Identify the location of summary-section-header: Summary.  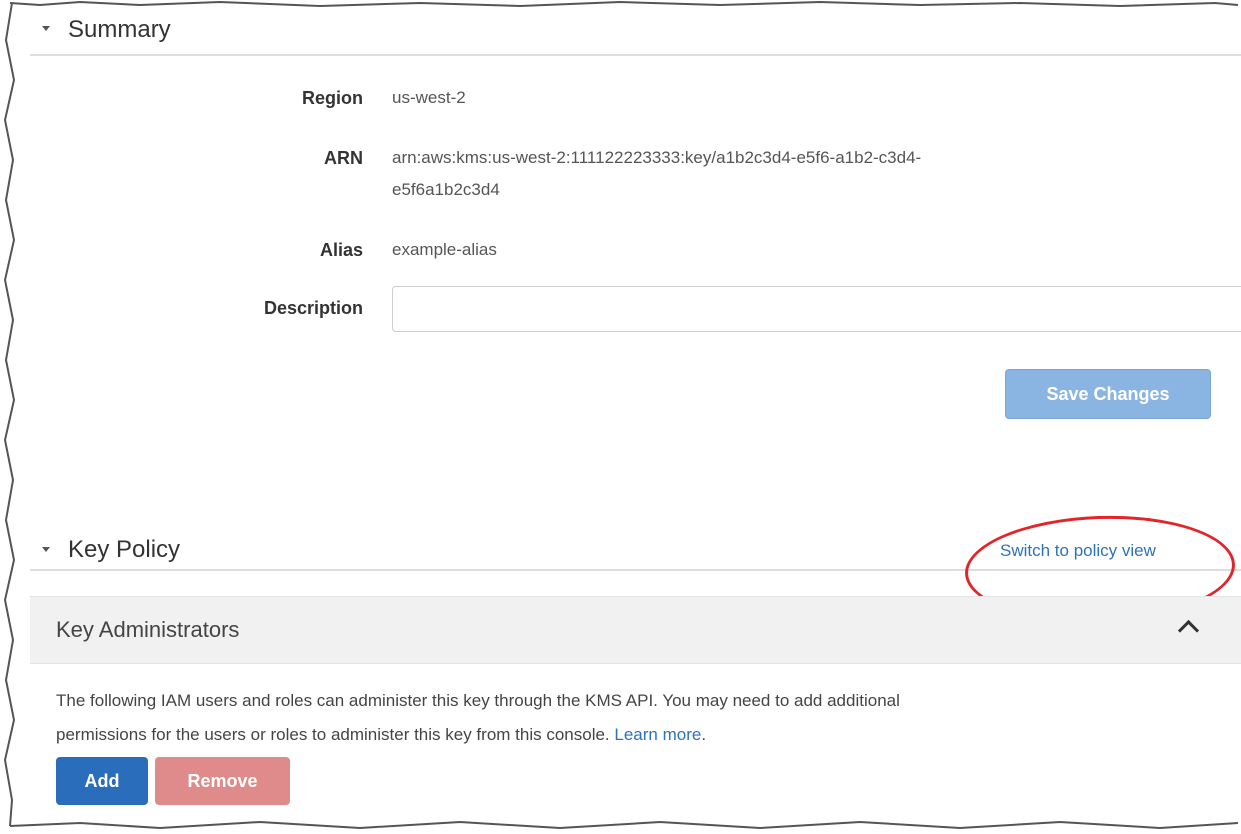
(635, 31).